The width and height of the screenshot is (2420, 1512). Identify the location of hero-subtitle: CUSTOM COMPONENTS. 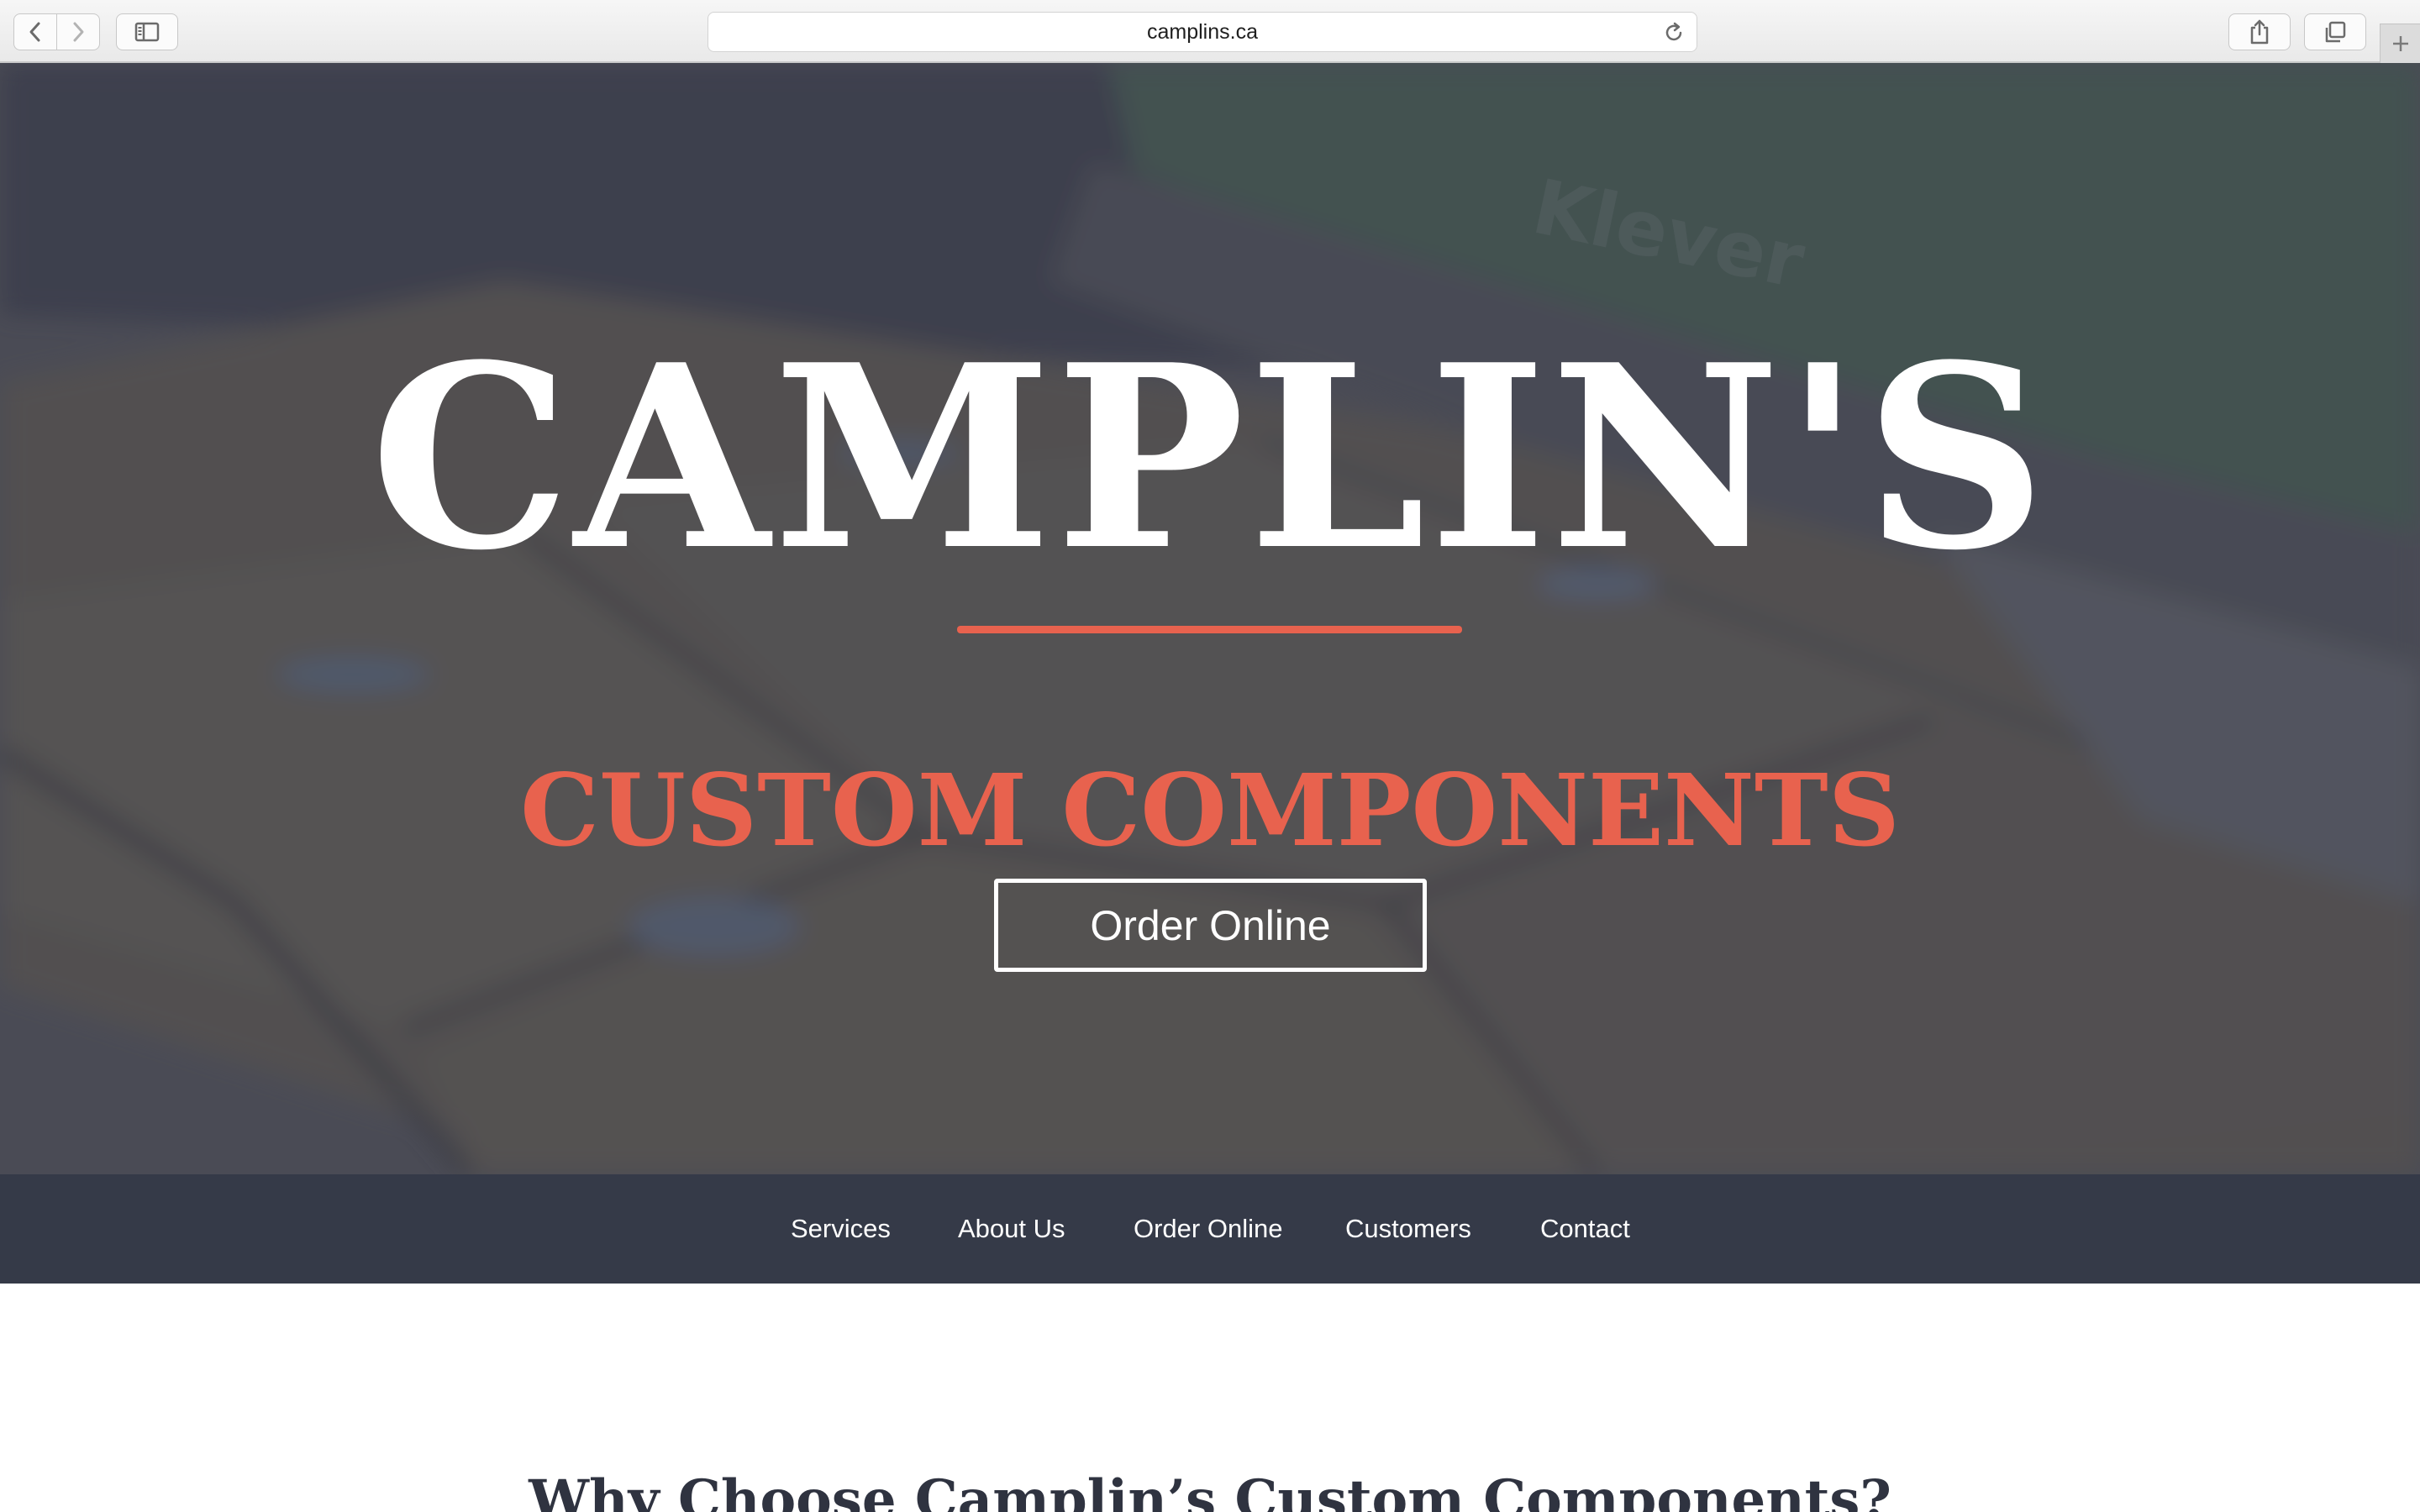
(1210, 810).